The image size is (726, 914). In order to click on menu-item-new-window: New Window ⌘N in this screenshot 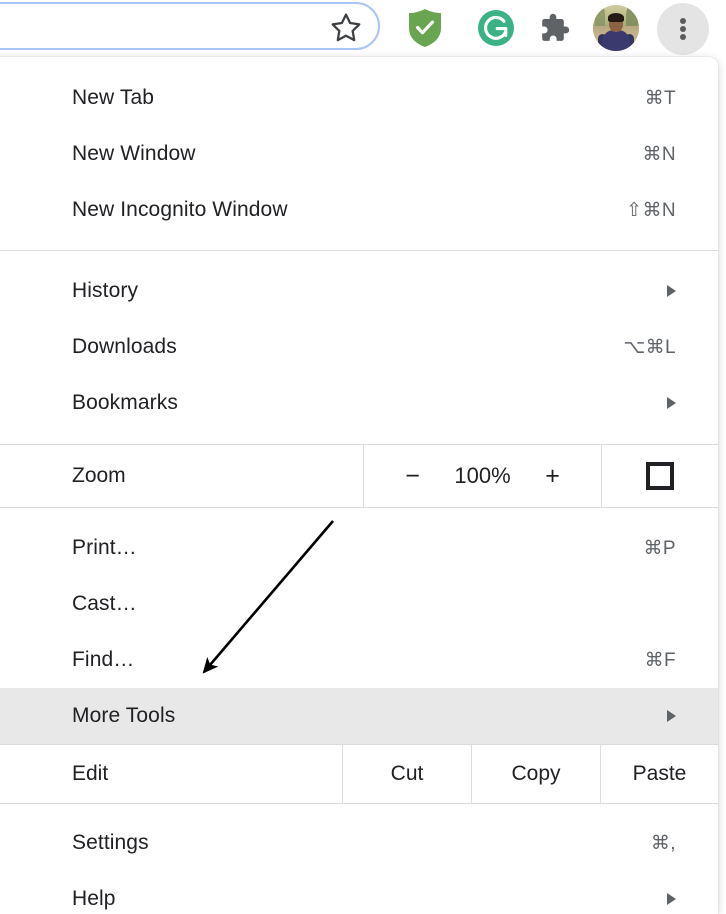, I will do `click(359, 154)`.